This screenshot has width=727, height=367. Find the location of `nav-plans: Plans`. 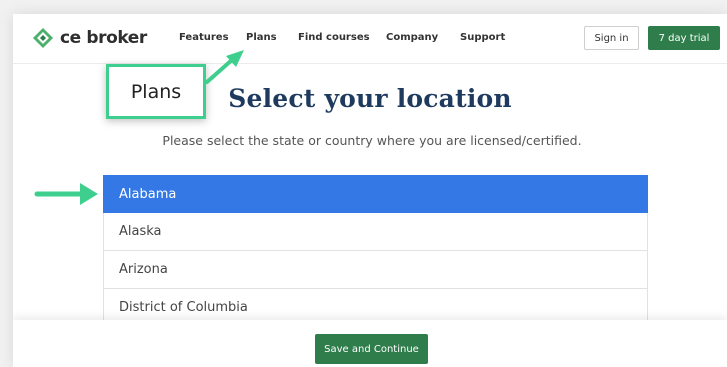

nav-plans: Plans is located at coordinates (261, 37).